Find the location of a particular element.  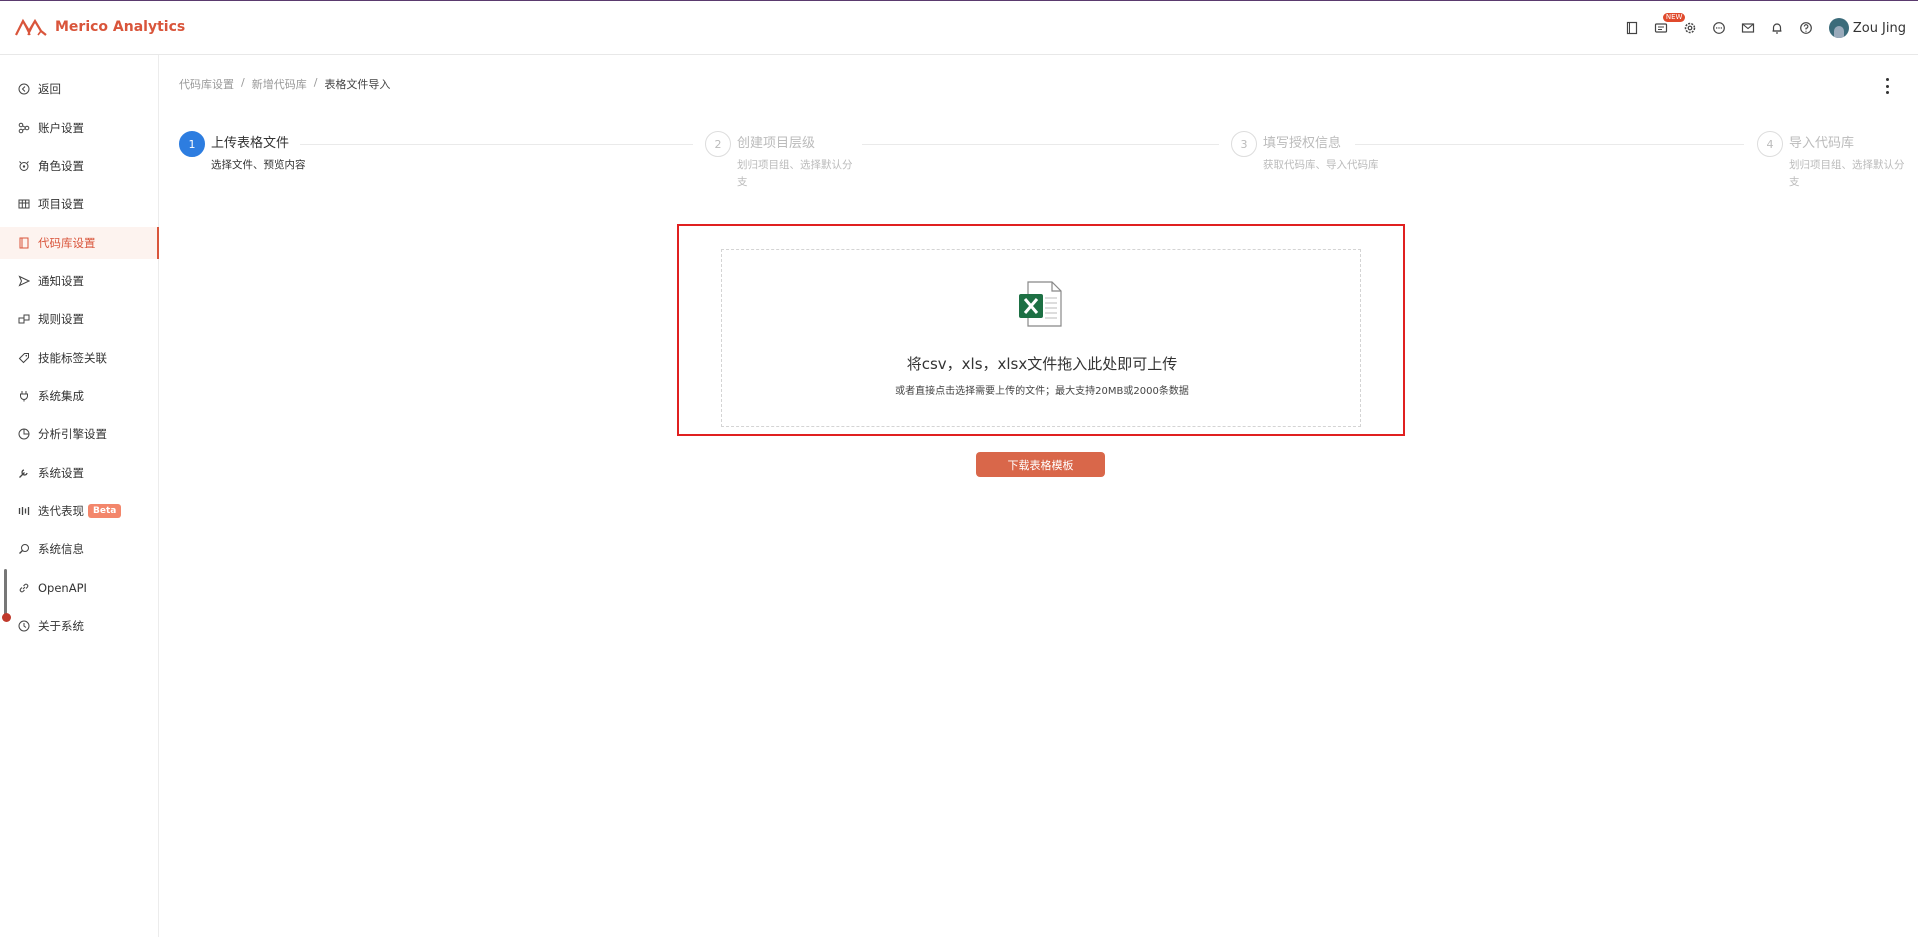

rule-icon is located at coordinates (24, 319).